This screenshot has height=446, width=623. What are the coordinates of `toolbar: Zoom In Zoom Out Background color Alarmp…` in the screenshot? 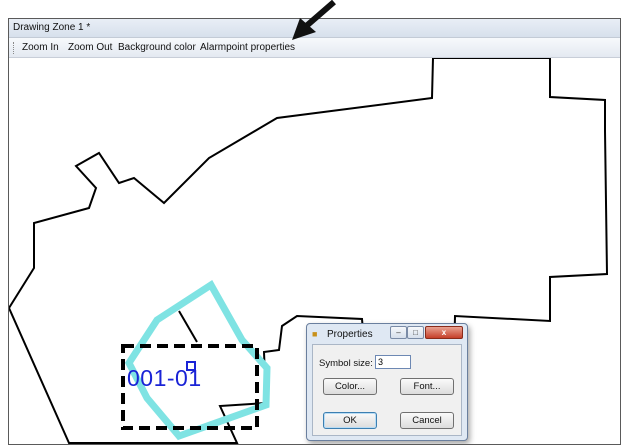 It's located at (314, 48).